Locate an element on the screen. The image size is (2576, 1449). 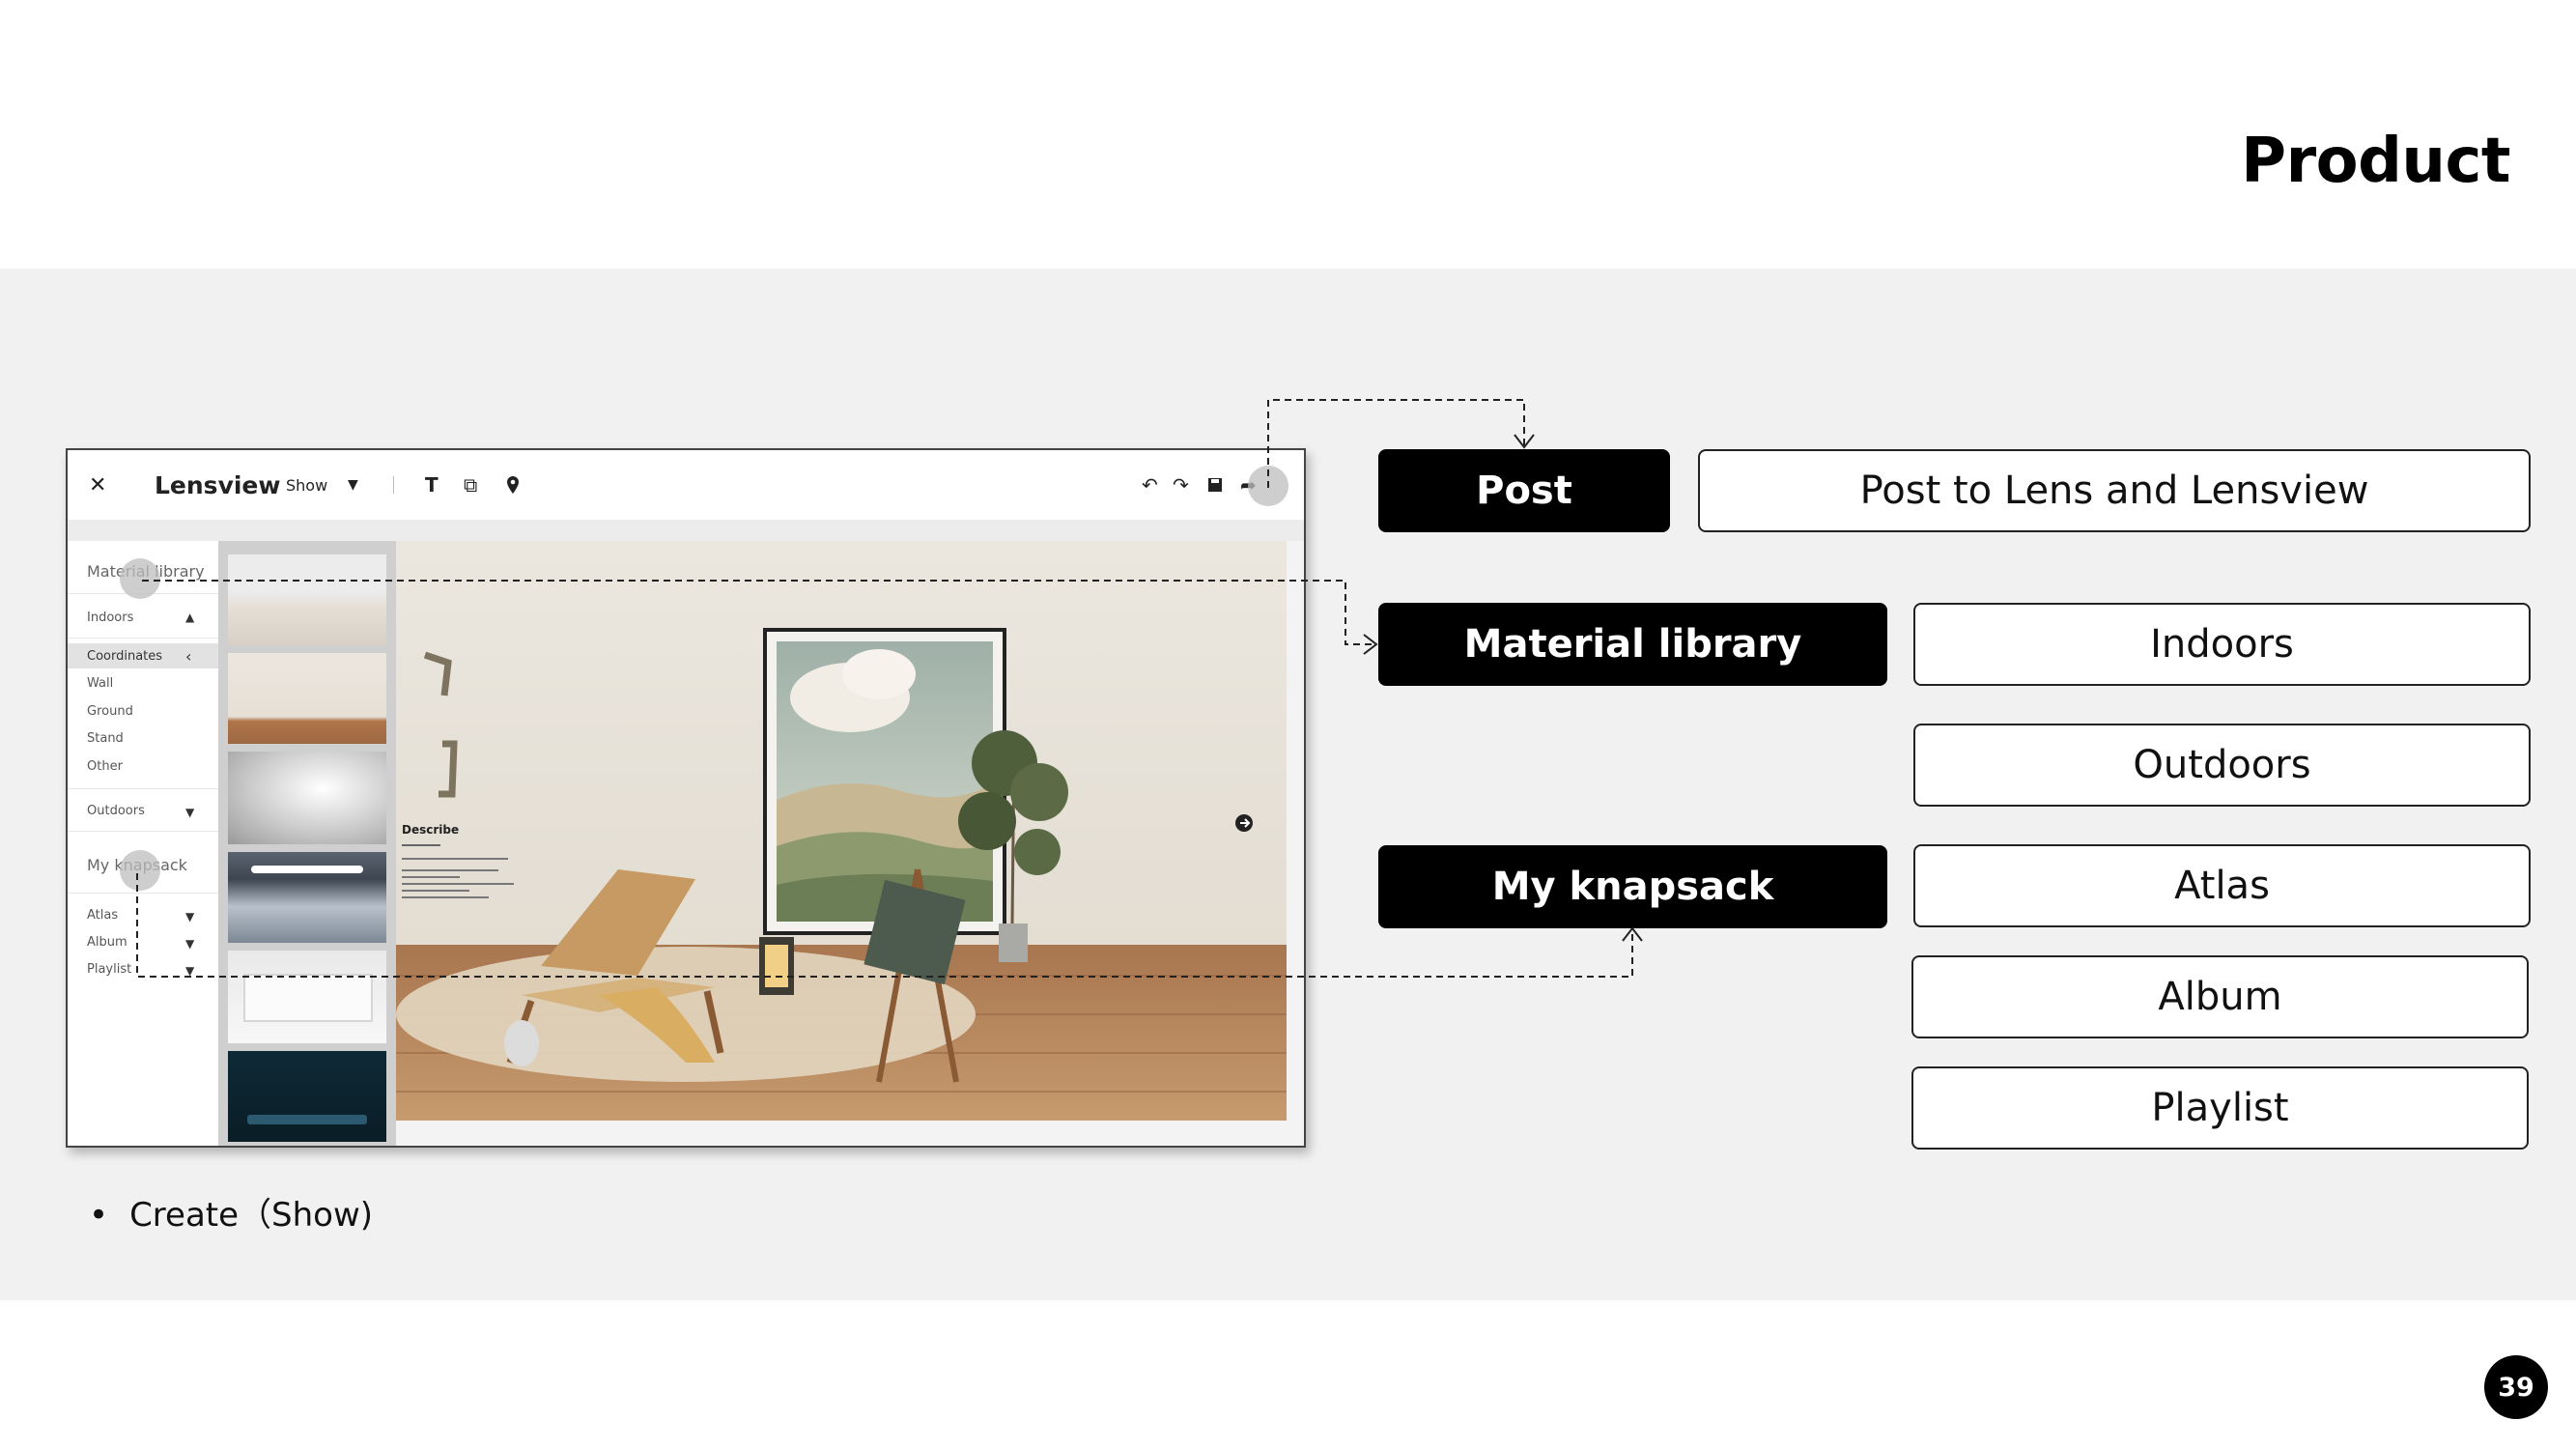
connector-library-to-box is located at coordinates (758, 612).